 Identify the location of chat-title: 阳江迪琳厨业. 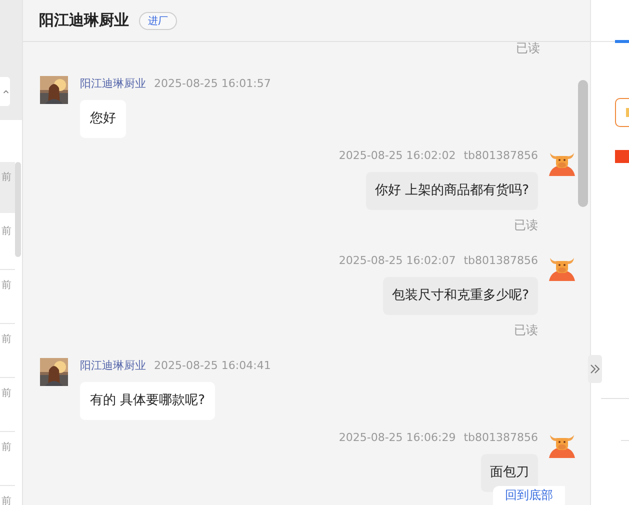
(84, 20).